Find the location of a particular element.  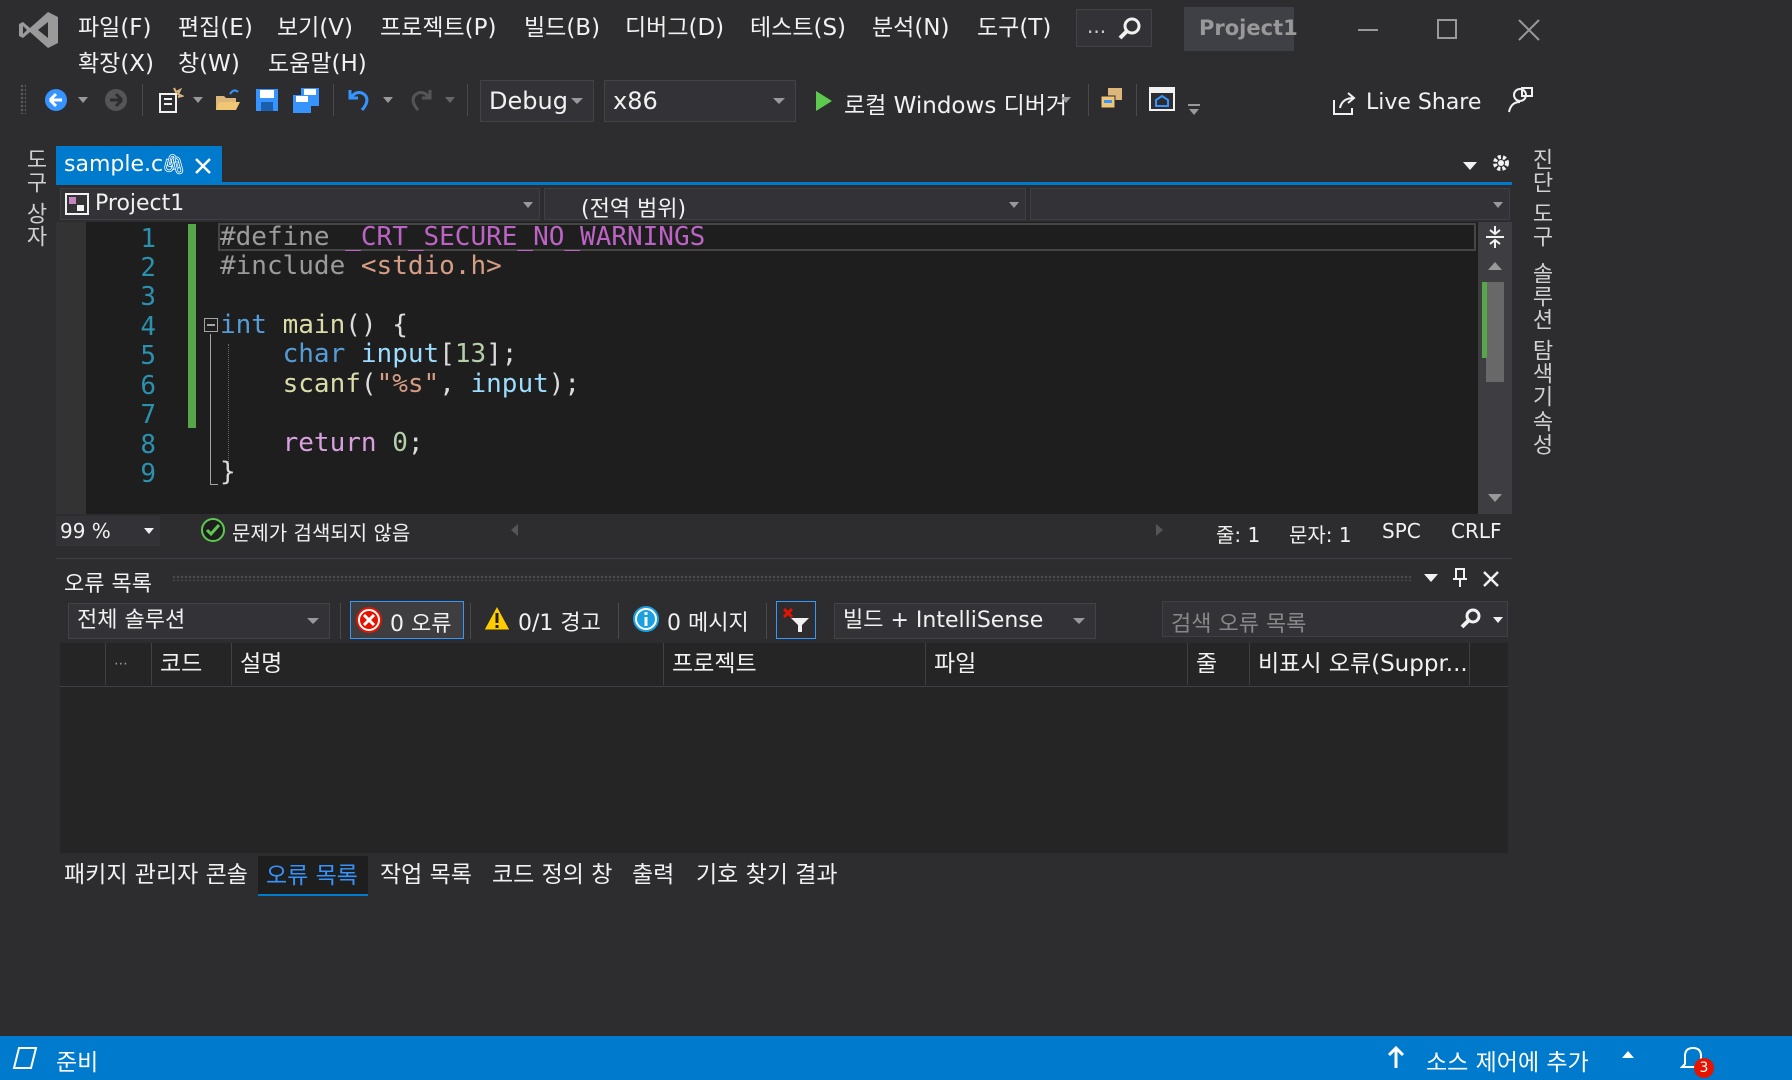

scroll-up-icon is located at coordinates (1495, 266).